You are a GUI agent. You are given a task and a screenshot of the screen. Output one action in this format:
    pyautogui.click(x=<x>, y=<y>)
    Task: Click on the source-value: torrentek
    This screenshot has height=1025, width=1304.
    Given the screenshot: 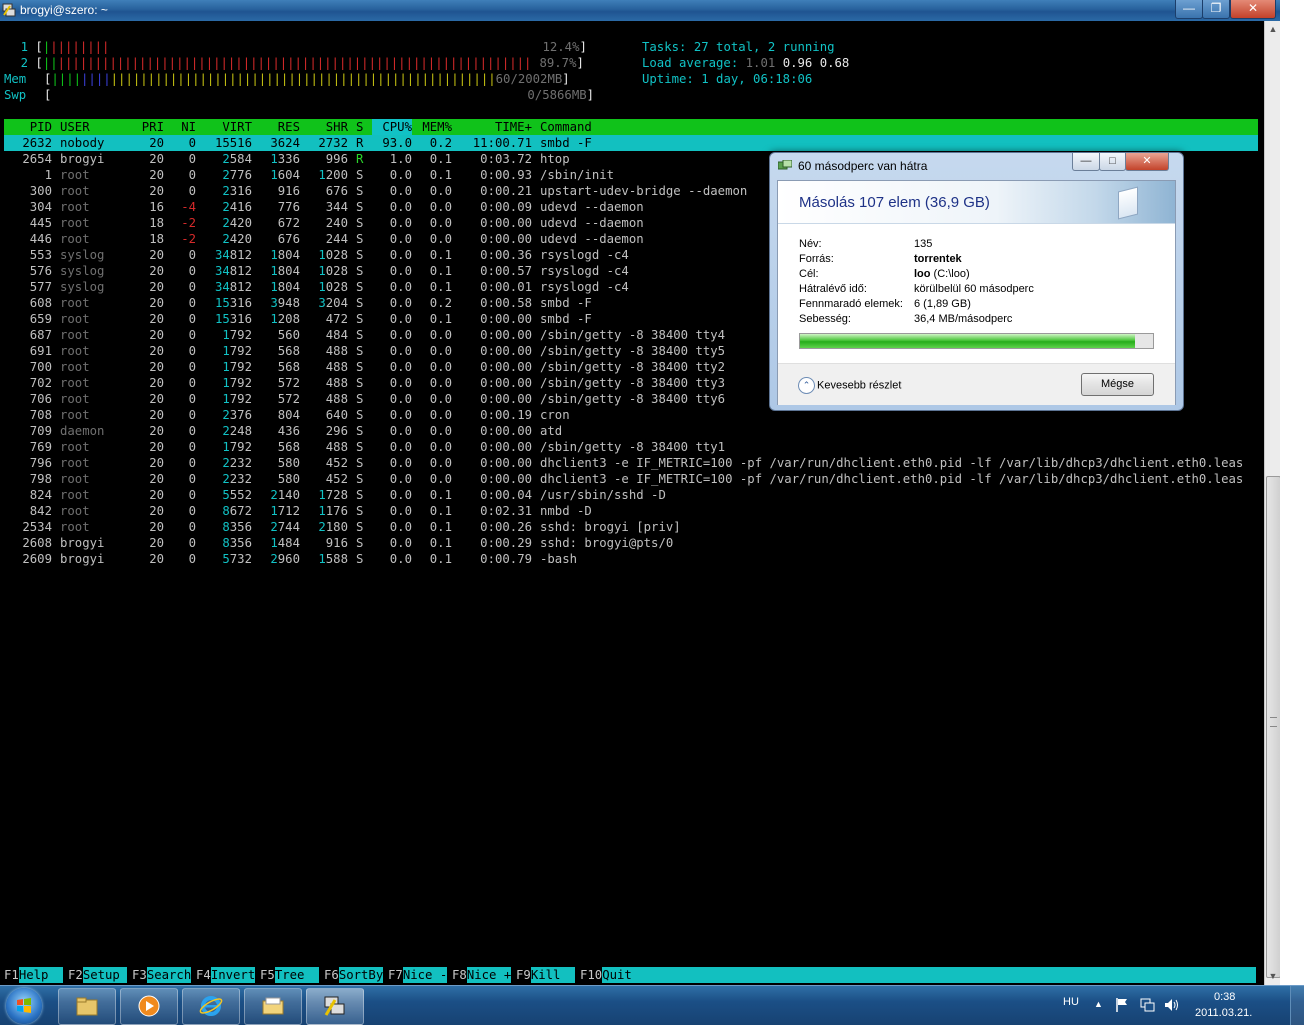 What is the action you would take?
    pyautogui.click(x=938, y=259)
    